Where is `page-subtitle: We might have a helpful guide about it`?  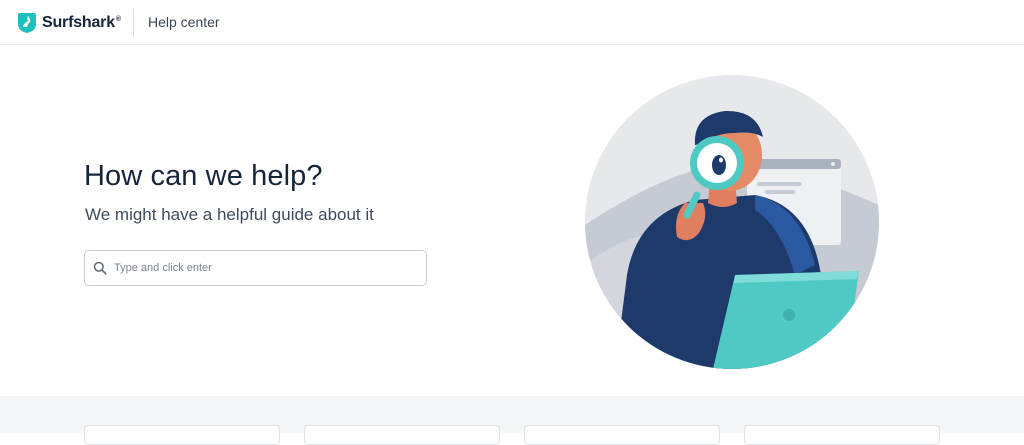
page-subtitle: We might have a helpful guide about it is located at coordinates (229, 214).